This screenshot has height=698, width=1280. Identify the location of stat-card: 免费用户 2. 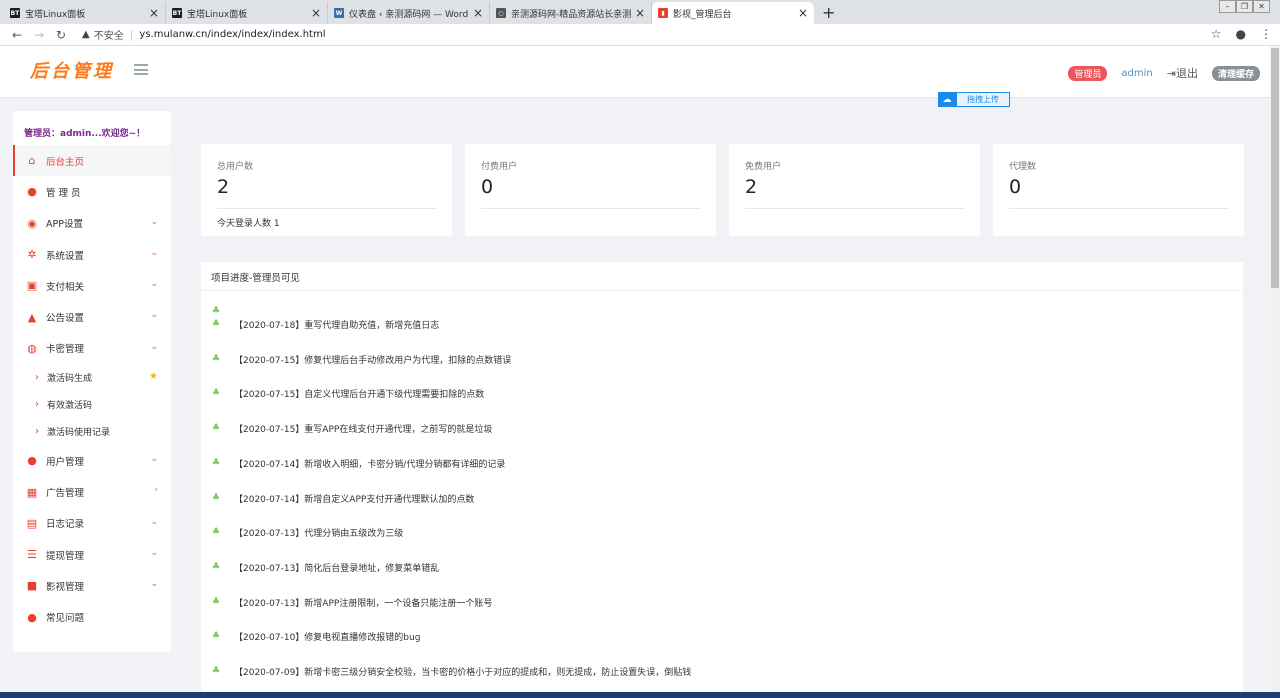
(854, 190).